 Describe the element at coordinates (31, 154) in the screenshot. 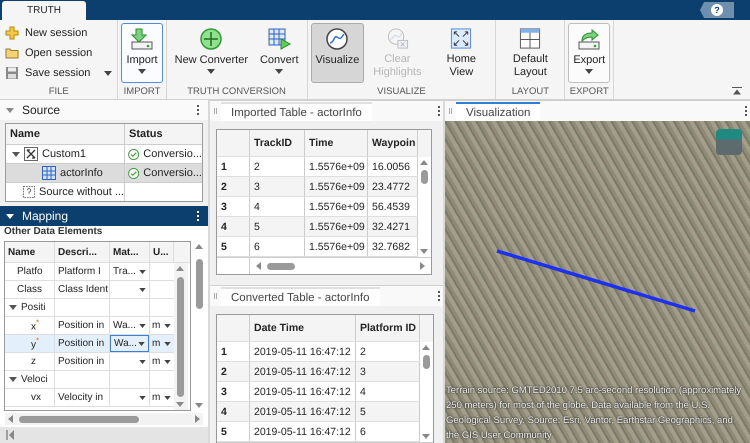

I see `tools-icon` at that location.